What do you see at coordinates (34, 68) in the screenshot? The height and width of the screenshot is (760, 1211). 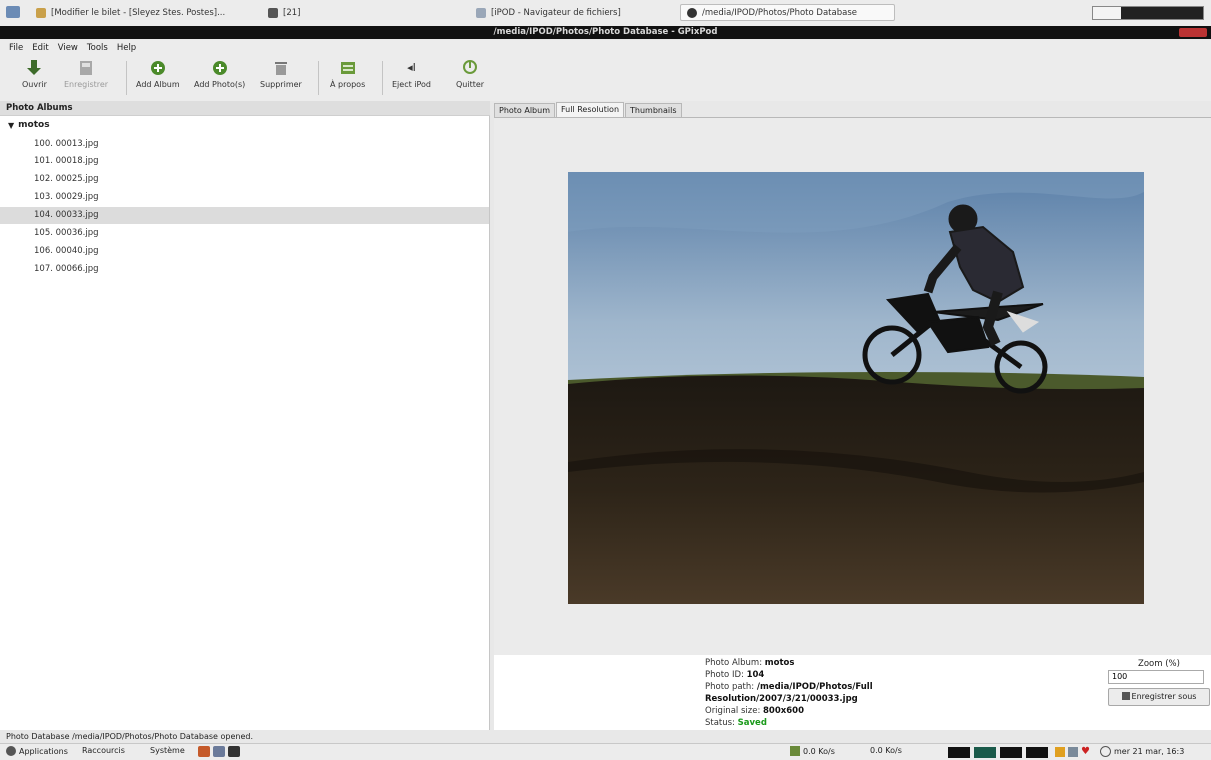 I see `open-icon` at bounding box center [34, 68].